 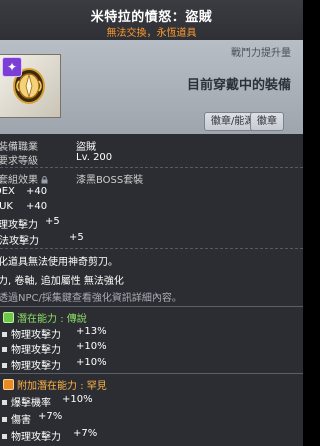 What do you see at coordinates (59, 262) in the screenshot?
I see `description-line: 此化道具無法使用神奇剪刀。` at bounding box center [59, 262].